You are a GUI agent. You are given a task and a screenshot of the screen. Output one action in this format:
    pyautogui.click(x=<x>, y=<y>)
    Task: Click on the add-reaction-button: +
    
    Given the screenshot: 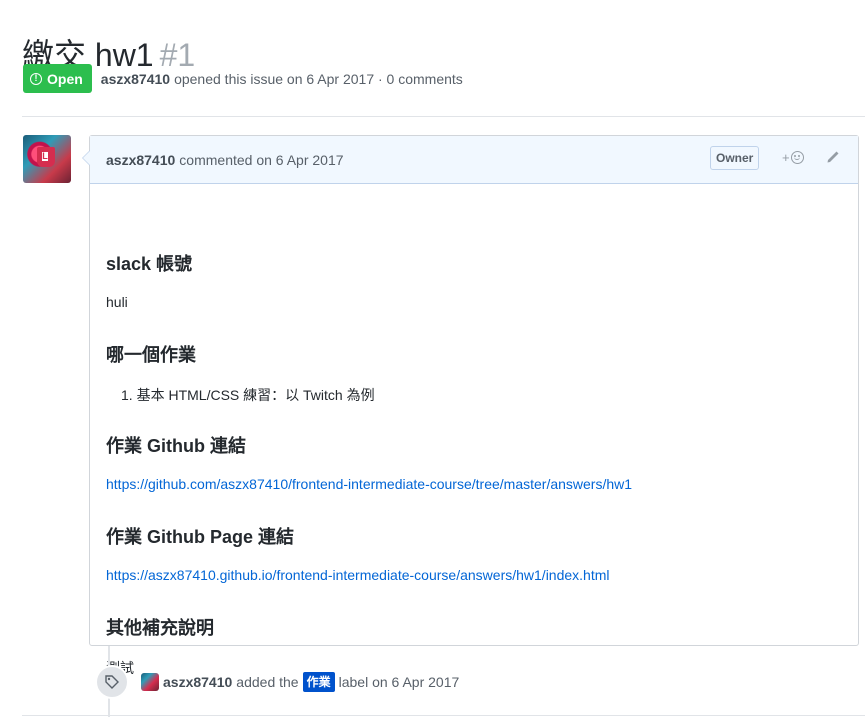 What is the action you would take?
    pyautogui.click(x=793, y=157)
    